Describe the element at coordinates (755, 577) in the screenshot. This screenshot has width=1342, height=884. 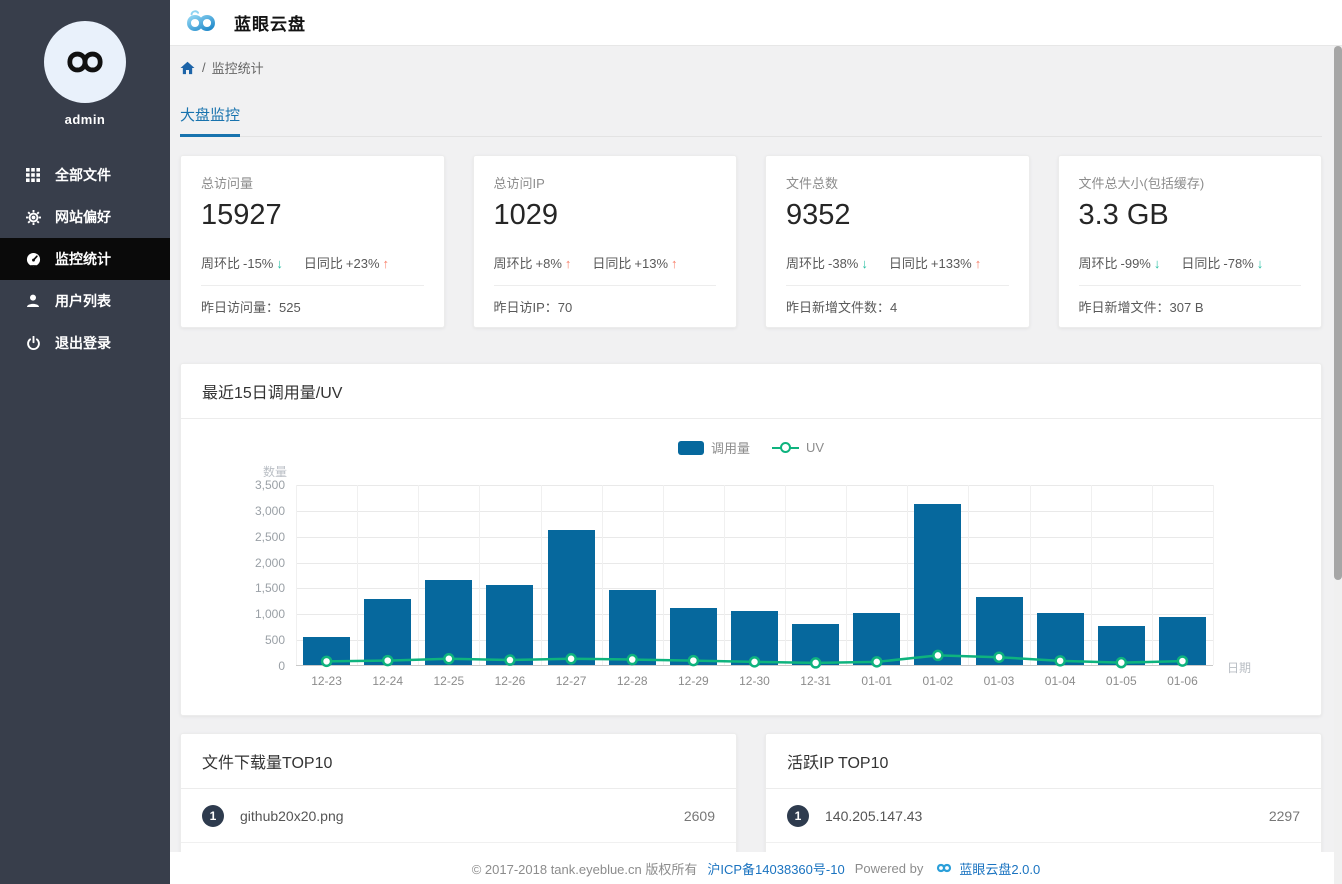
I see `chart-plot` at that location.